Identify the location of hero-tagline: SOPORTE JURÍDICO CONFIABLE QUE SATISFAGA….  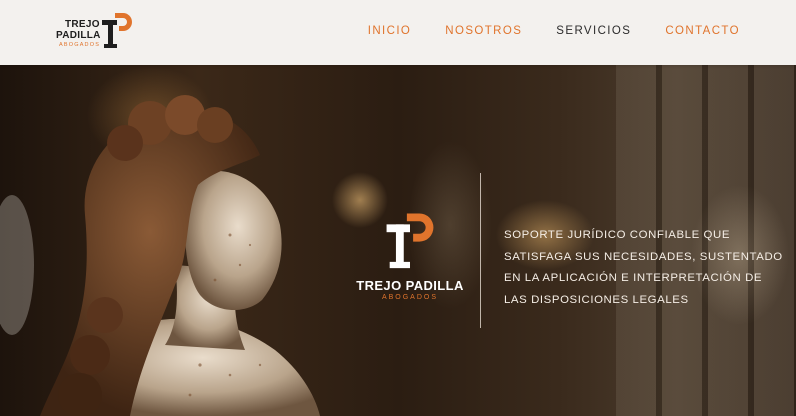
(643, 268).